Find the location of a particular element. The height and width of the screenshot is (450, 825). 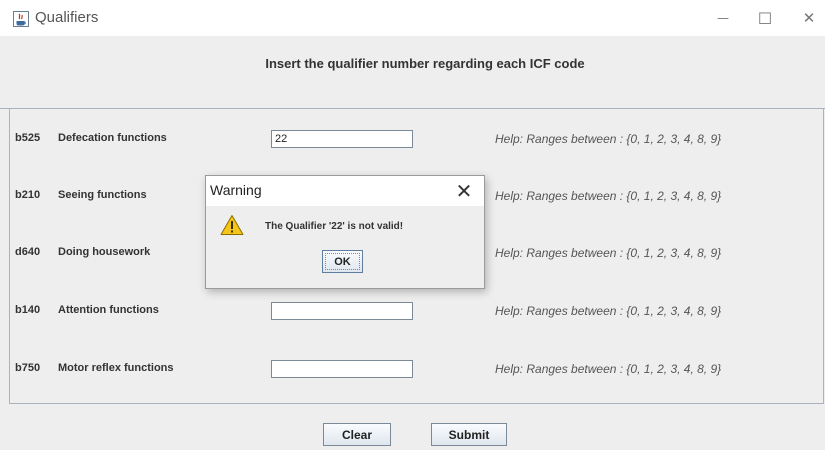

window-title: Qualifiers is located at coordinates (67, 17).